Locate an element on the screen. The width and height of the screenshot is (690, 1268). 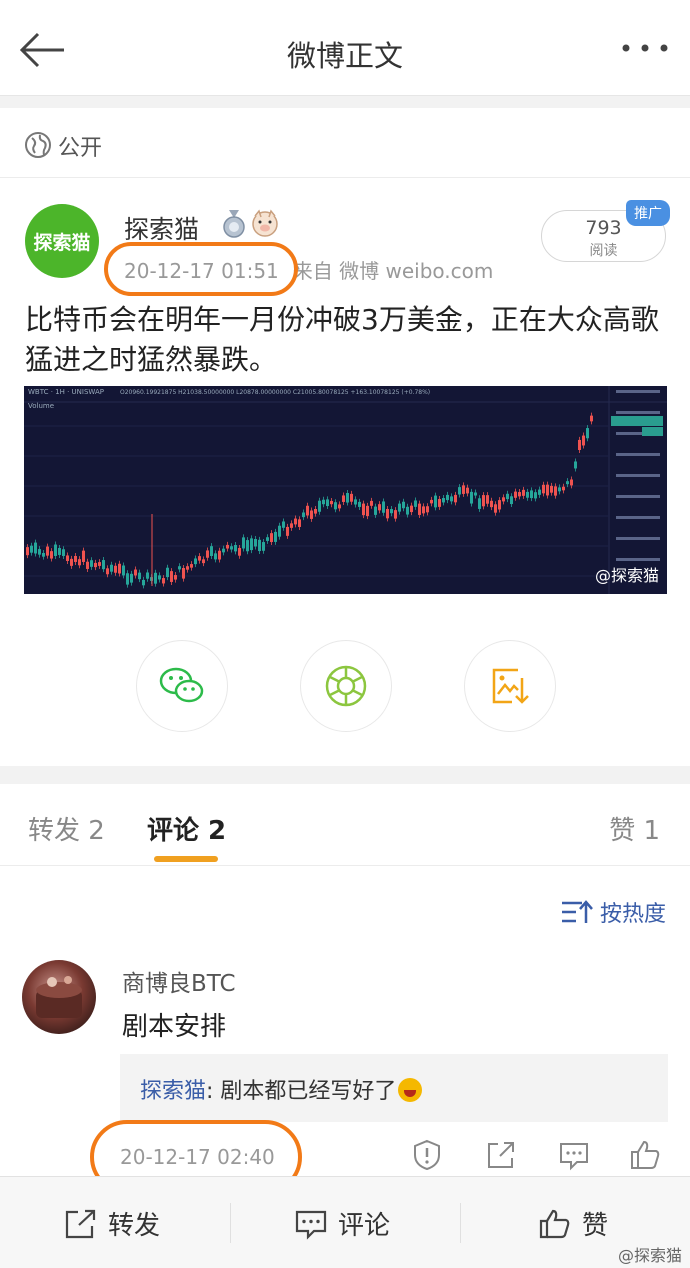
post-content: 比特币会在明年一月份冲破3万美金，正在大众高歌猛进之时猛然暴跌。 is located at coordinates (342, 339).